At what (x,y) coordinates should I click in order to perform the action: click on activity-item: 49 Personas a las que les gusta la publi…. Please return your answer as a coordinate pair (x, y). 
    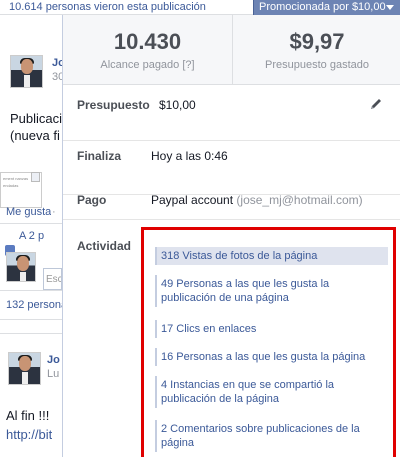
    Looking at the image, I should click on (271, 291).